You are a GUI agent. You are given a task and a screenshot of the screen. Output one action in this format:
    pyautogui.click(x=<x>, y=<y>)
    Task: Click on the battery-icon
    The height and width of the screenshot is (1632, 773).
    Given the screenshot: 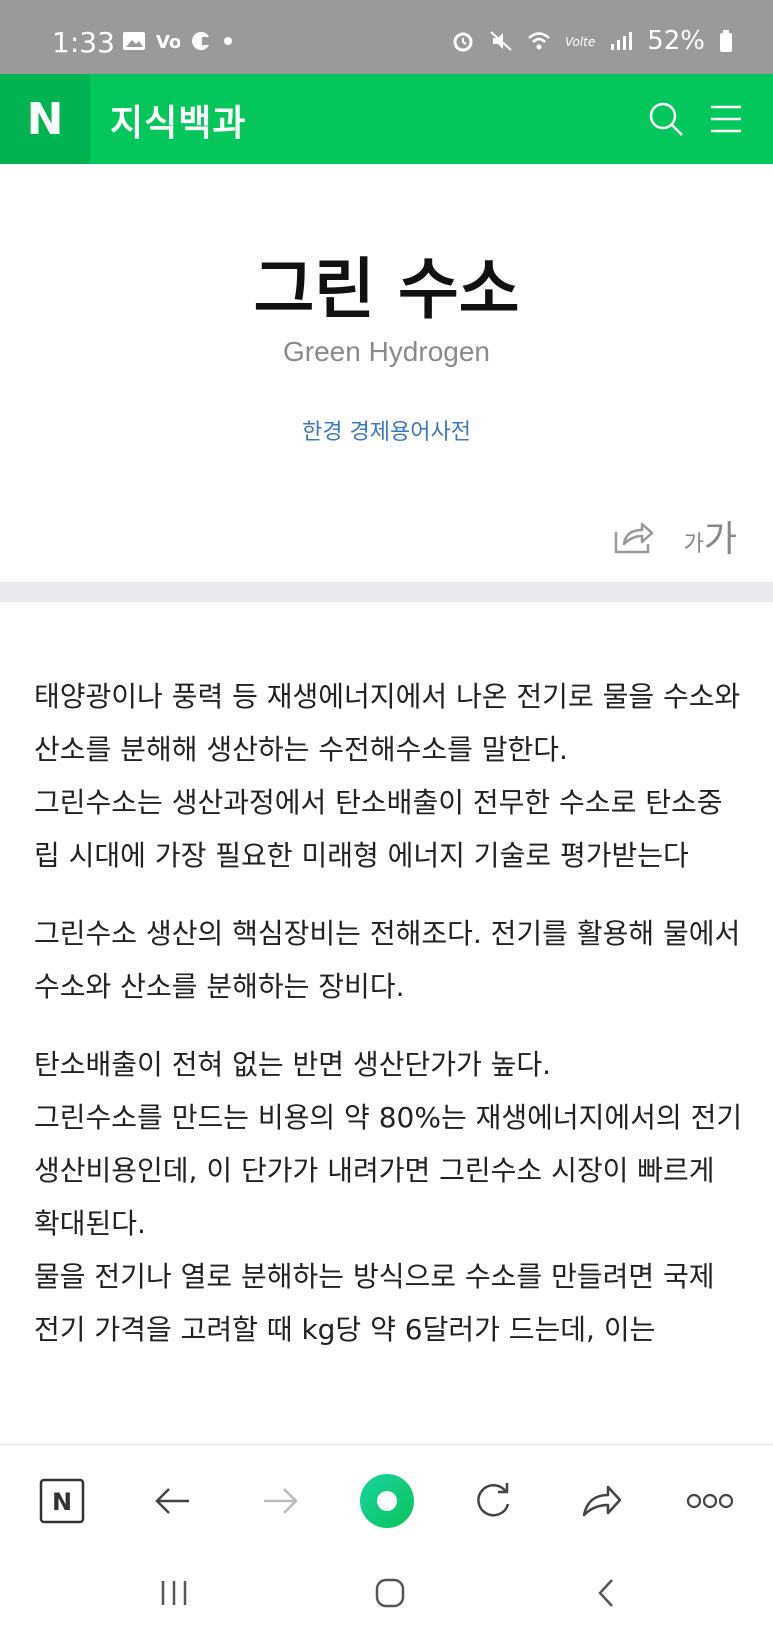 What is the action you would take?
    pyautogui.click(x=726, y=41)
    